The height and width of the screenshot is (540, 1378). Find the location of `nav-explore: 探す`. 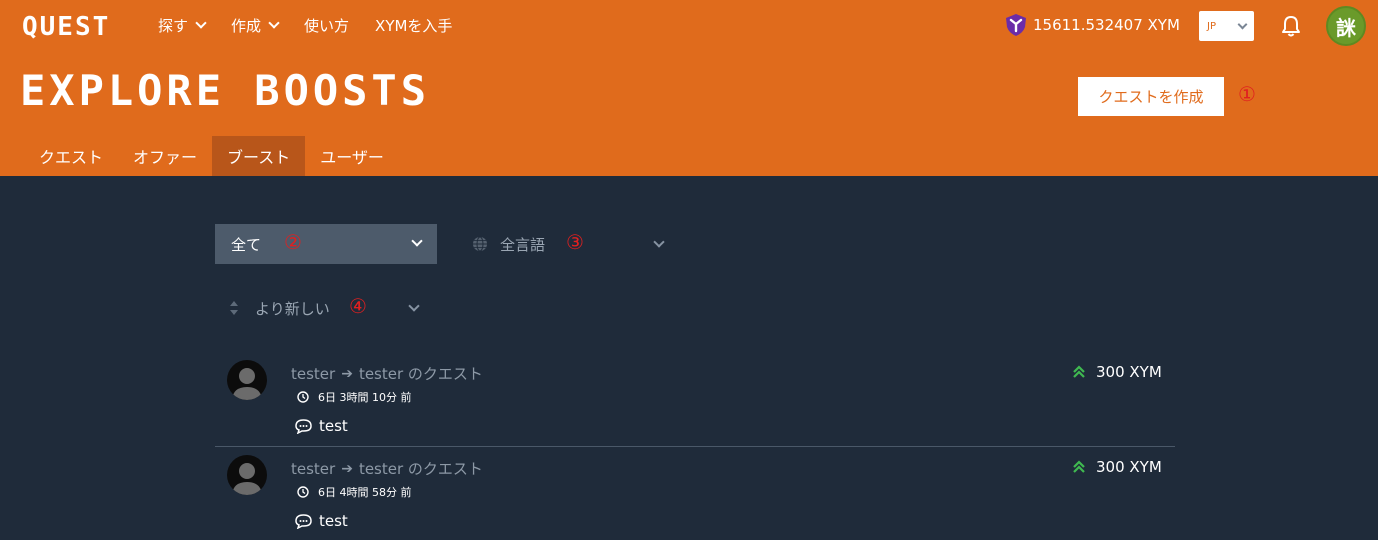

nav-explore: 探す is located at coordinates (182, 25).